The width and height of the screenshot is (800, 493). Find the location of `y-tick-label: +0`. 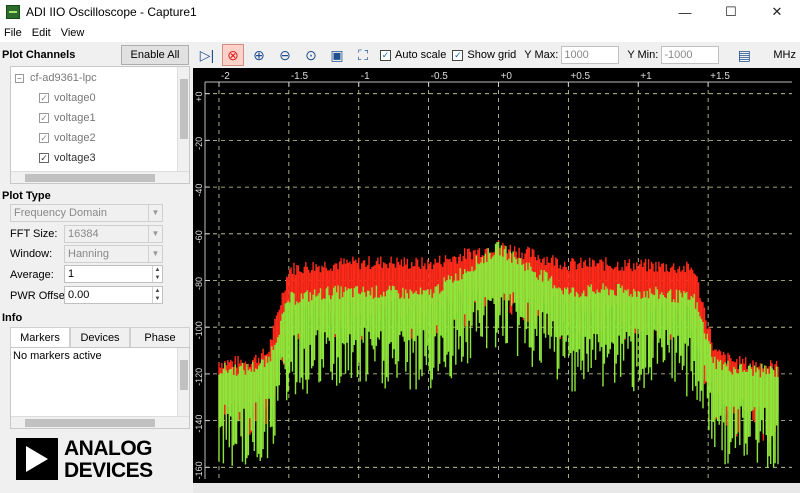

y-tick-label: +0 is located at coordinates (199, 97).